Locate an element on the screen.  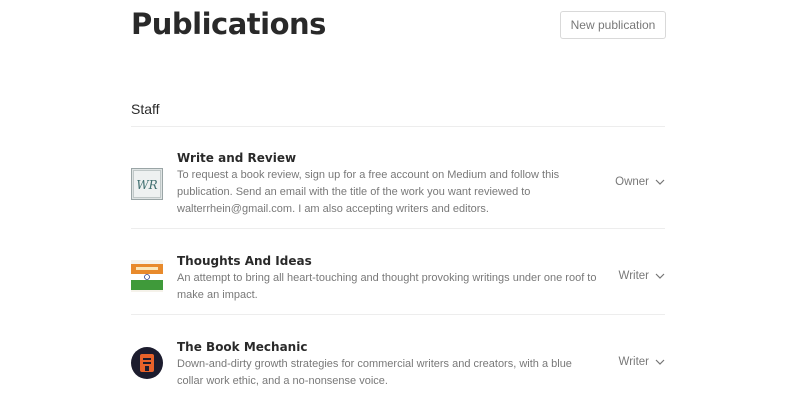
section-label-staff: Staff is located at coordinates (145, 109).